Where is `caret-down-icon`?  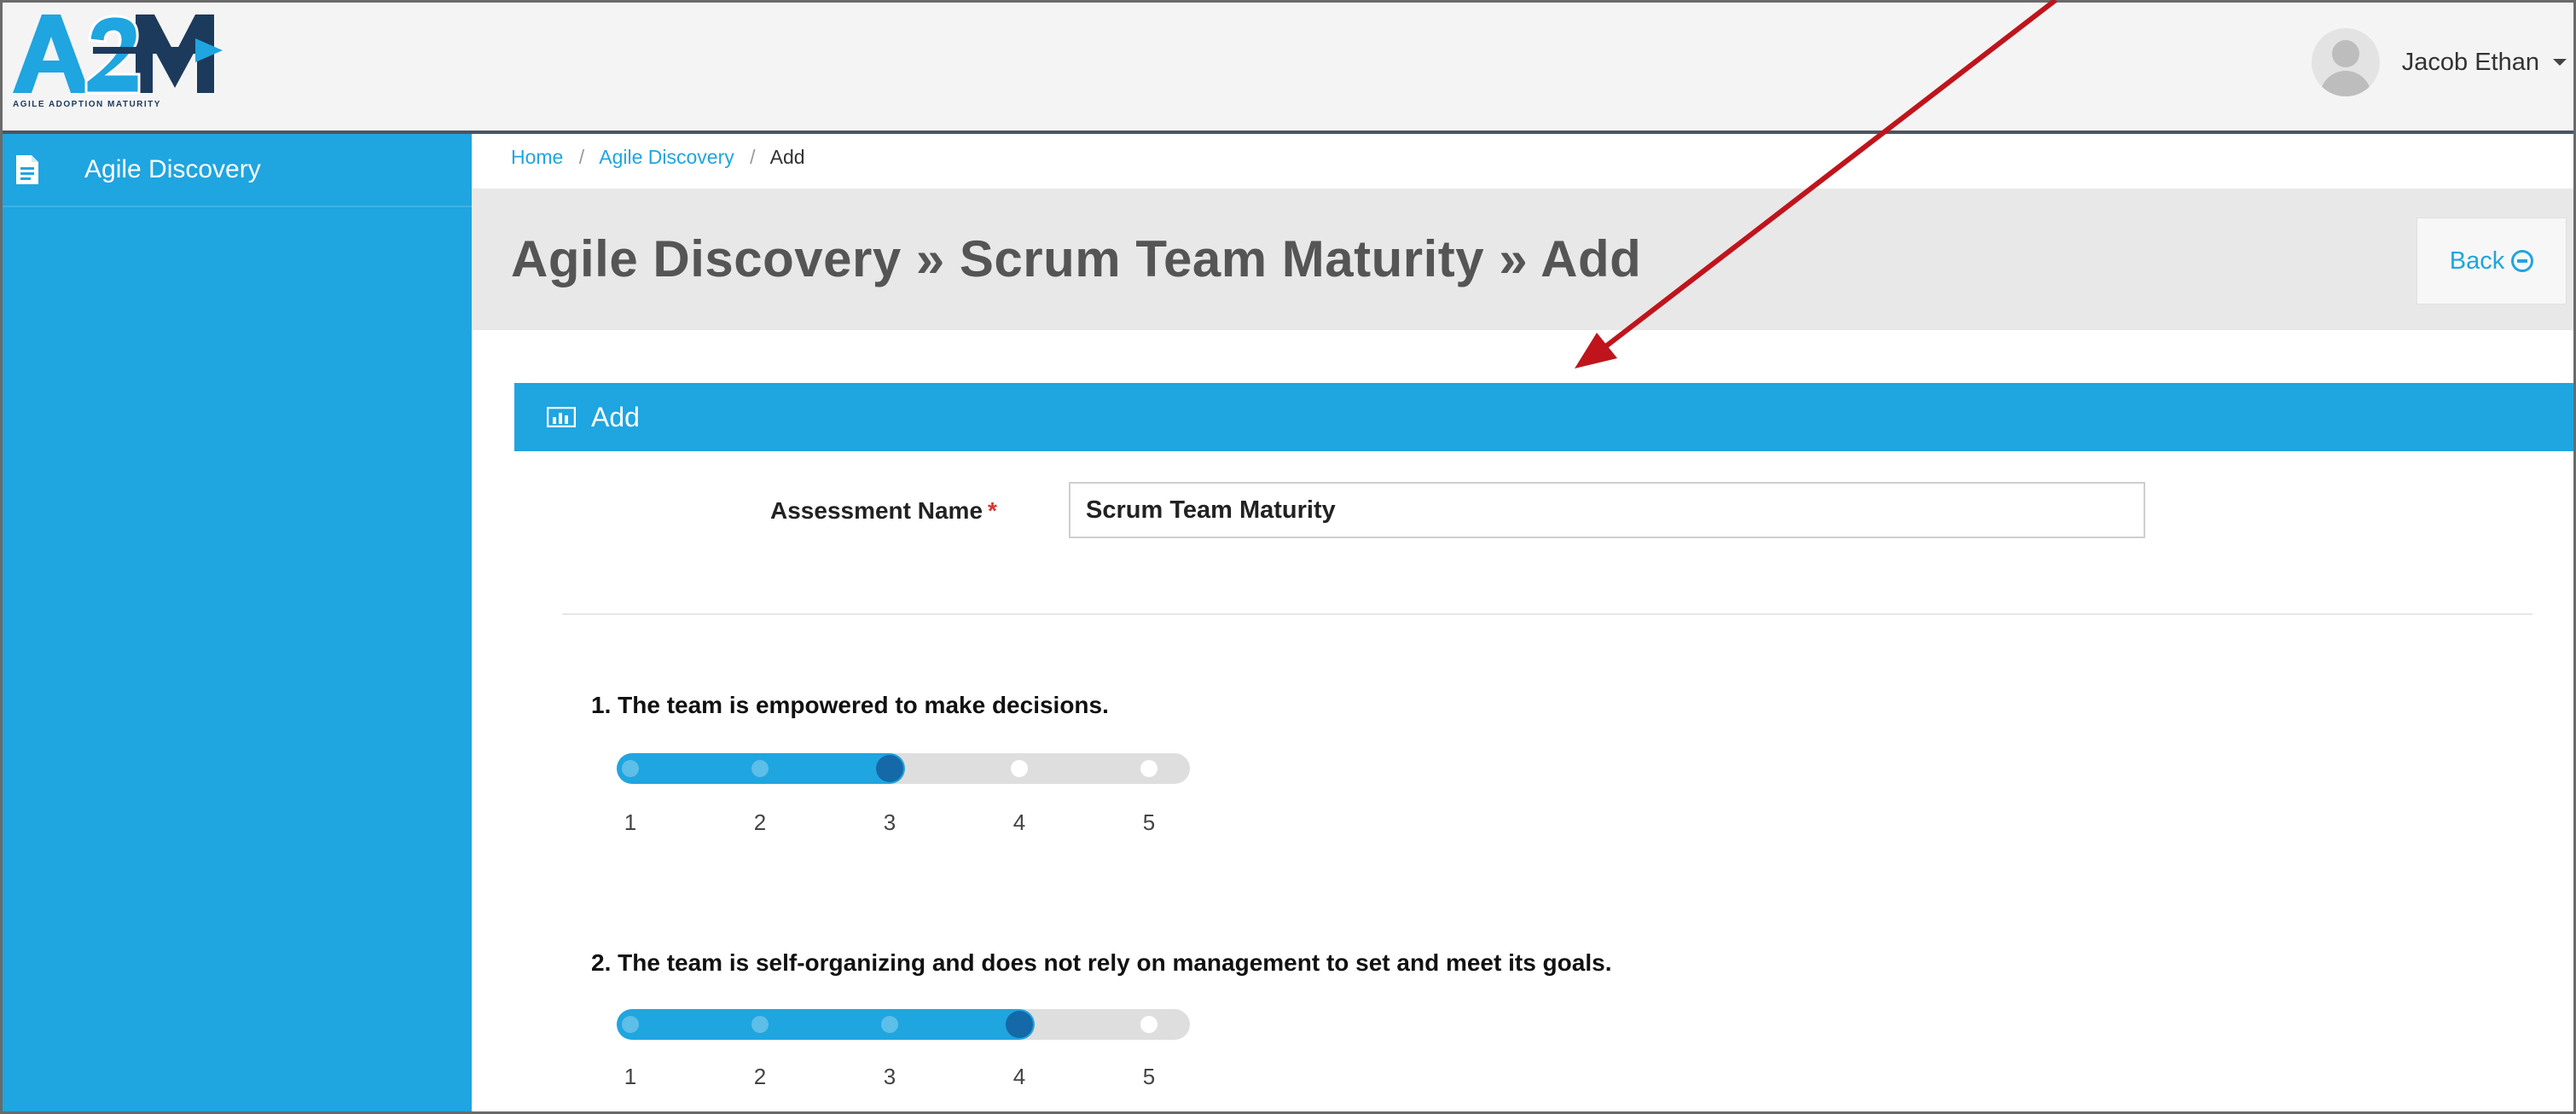
caret-down-icon is located at coordinates (2560, 63).